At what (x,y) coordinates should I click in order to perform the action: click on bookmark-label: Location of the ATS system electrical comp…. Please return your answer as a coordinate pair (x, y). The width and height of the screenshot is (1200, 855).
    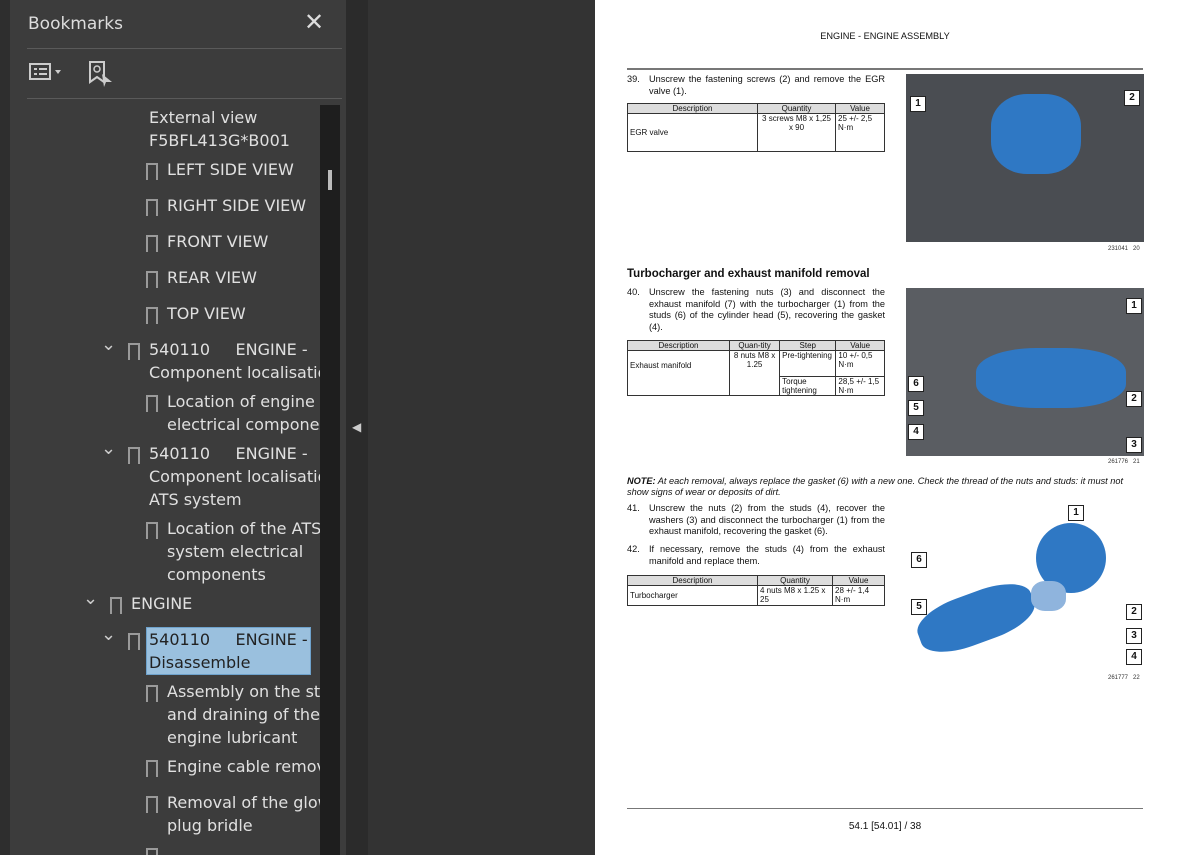
    Looking at the image, I should click on (243, 551).